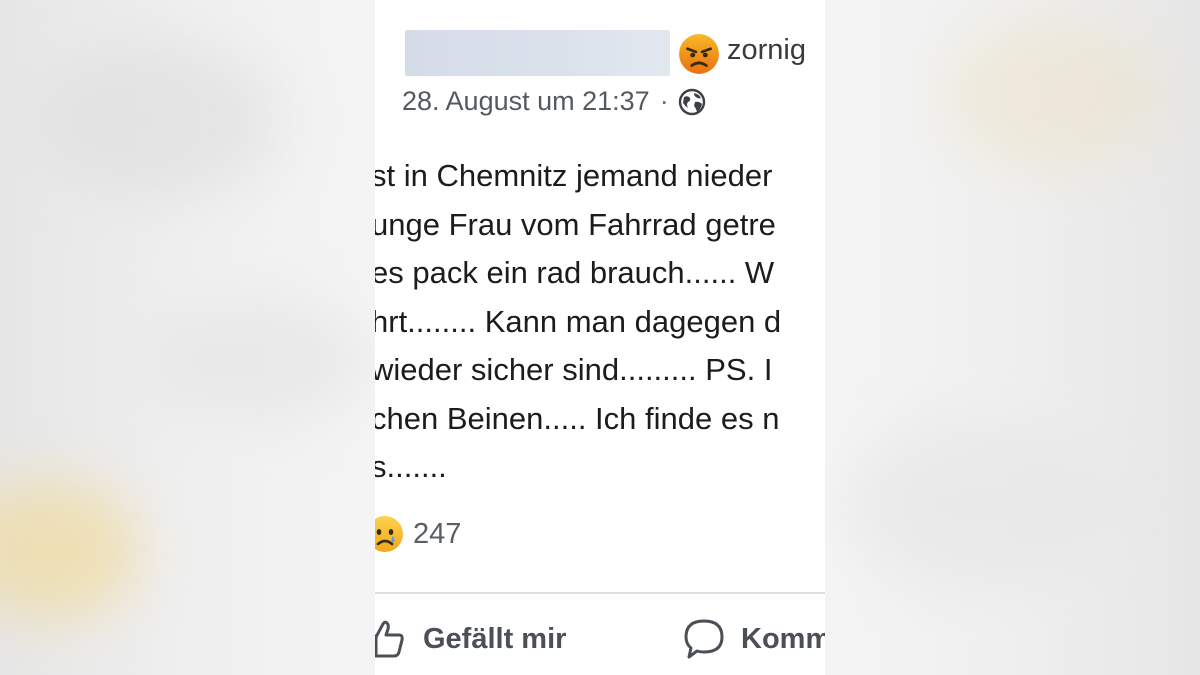  What do you see at coordinates (574, 175) in the screenshot?
I see `post-body-line: st in Chemnitz jemand nieder` at bounding box center [574, 175].